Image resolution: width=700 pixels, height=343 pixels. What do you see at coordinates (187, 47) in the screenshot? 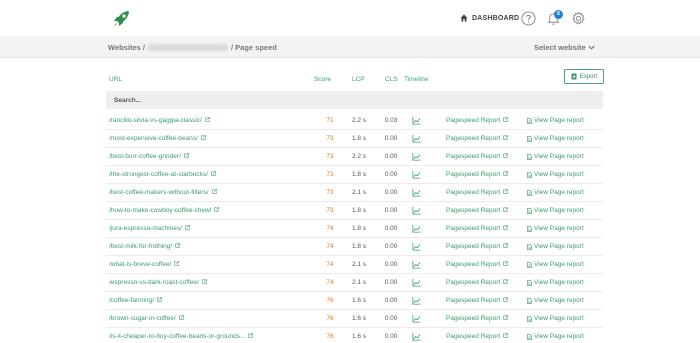
I see `breadcrumb-site-redacted` at bounding box center [187, 47].